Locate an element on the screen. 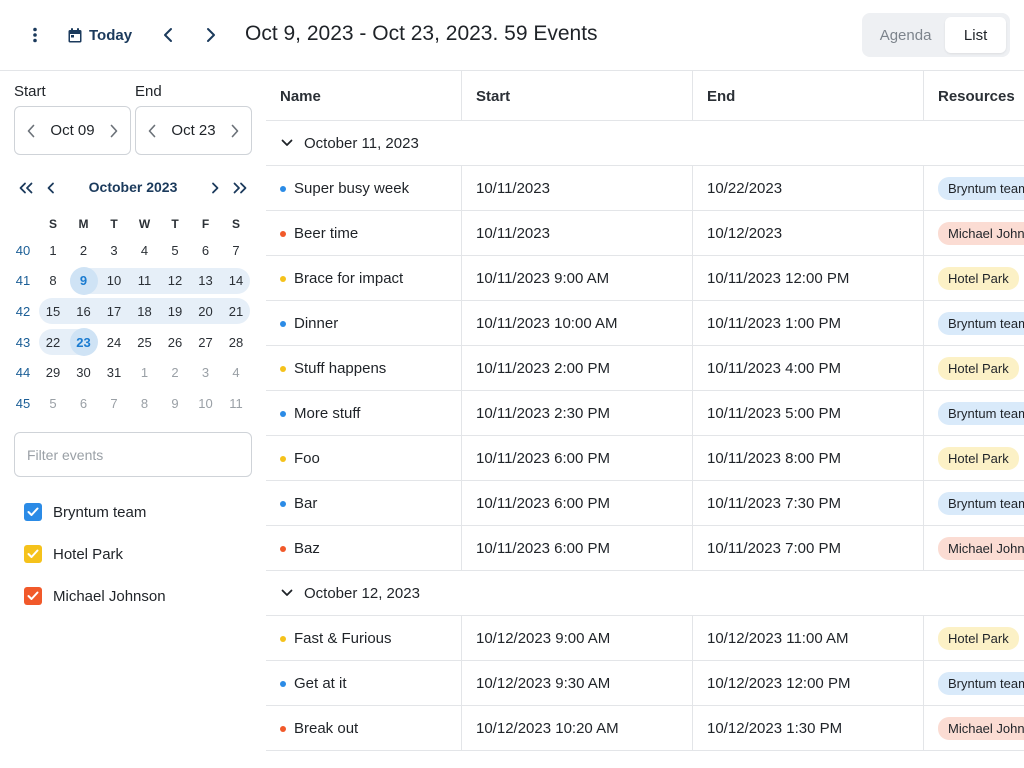 The height and width of the screenshot is (768, 1024). start-date-field: Oct 09 is located at coordinates (72, 130).